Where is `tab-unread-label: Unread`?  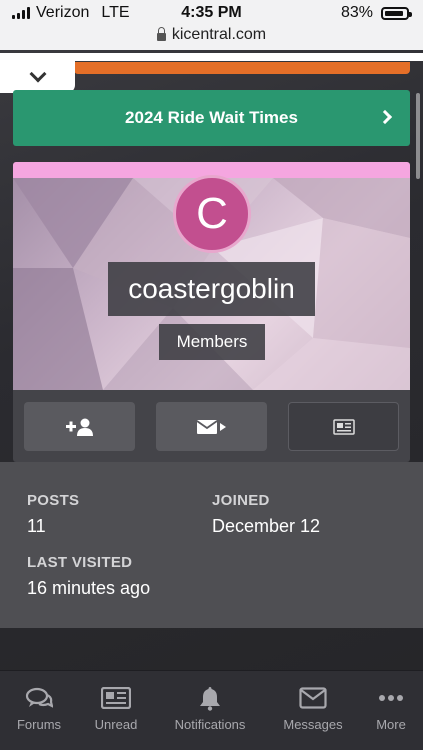 tab-unread-label: Unread is located at coordinates (116, 724).